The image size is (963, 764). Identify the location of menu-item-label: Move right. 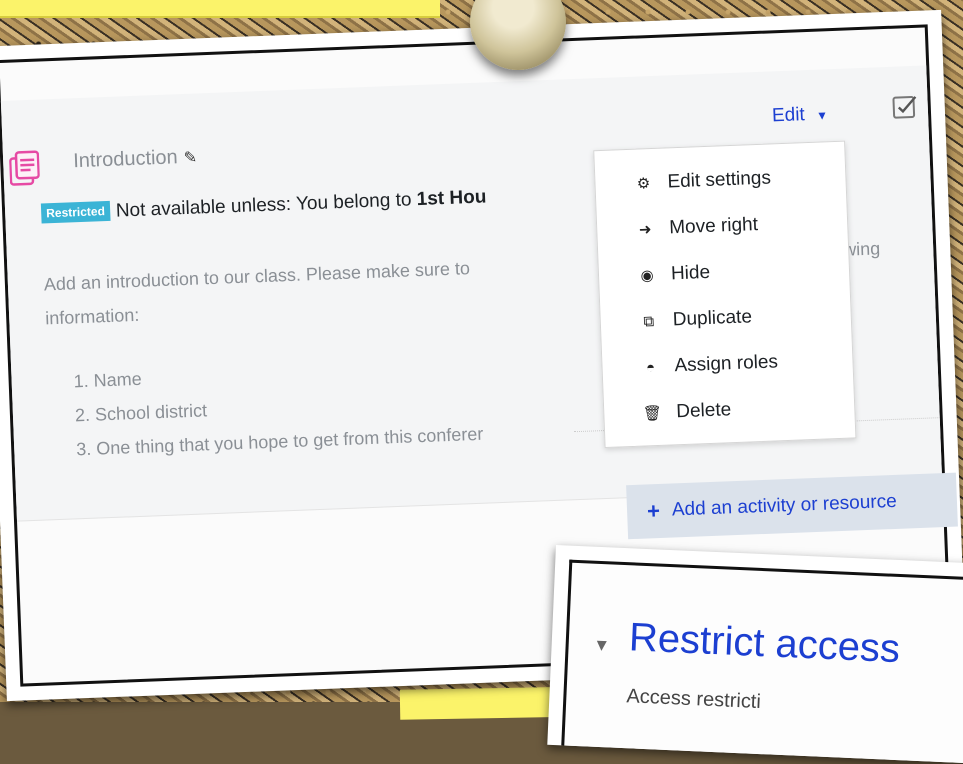
(713, 226).